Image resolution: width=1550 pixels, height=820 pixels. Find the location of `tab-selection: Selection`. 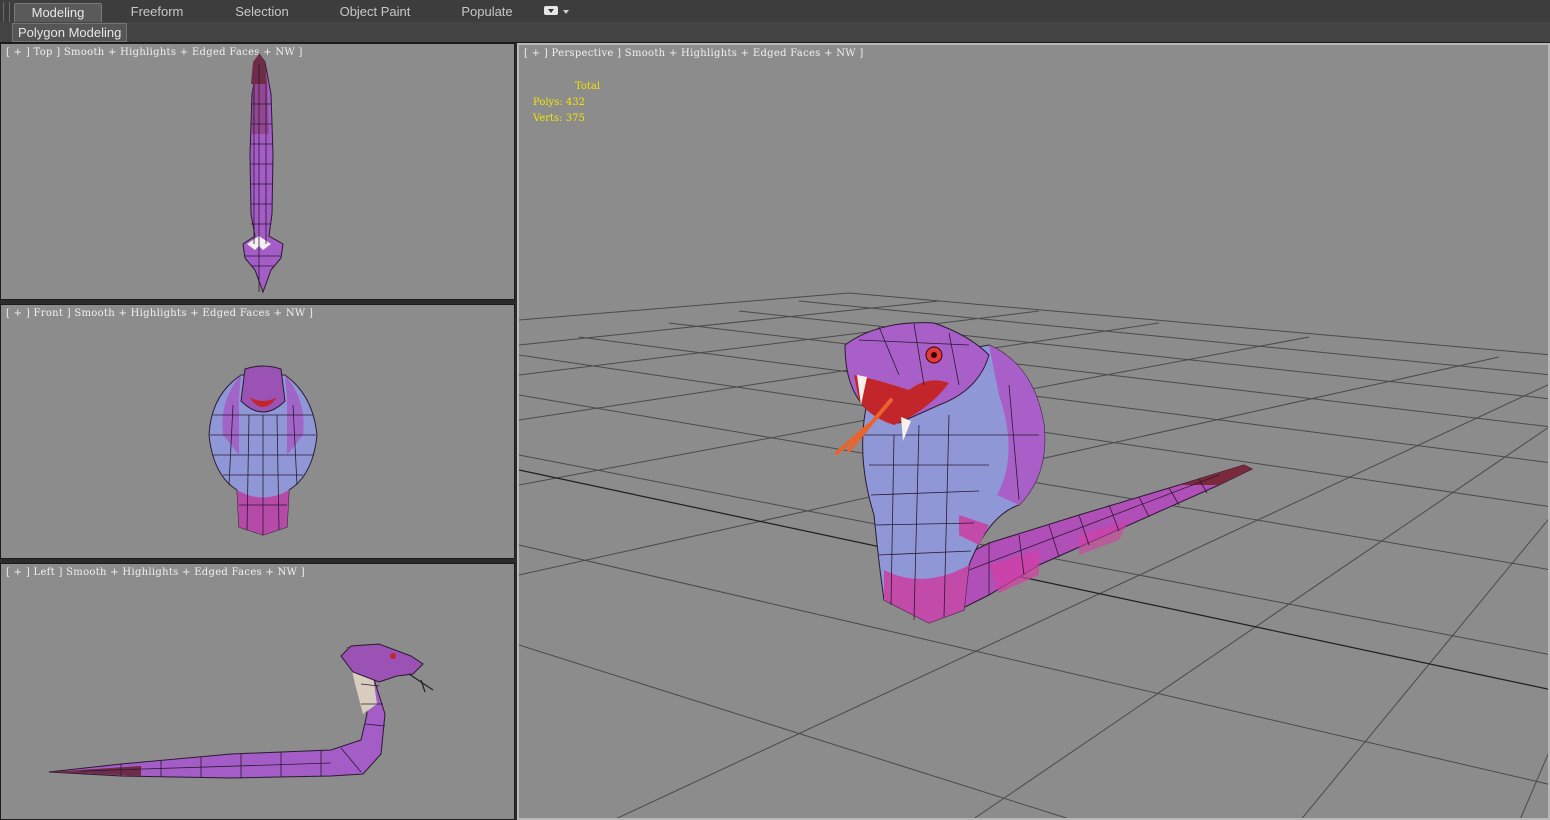

tab-selection: Selection is located at coordinates (262, 12).